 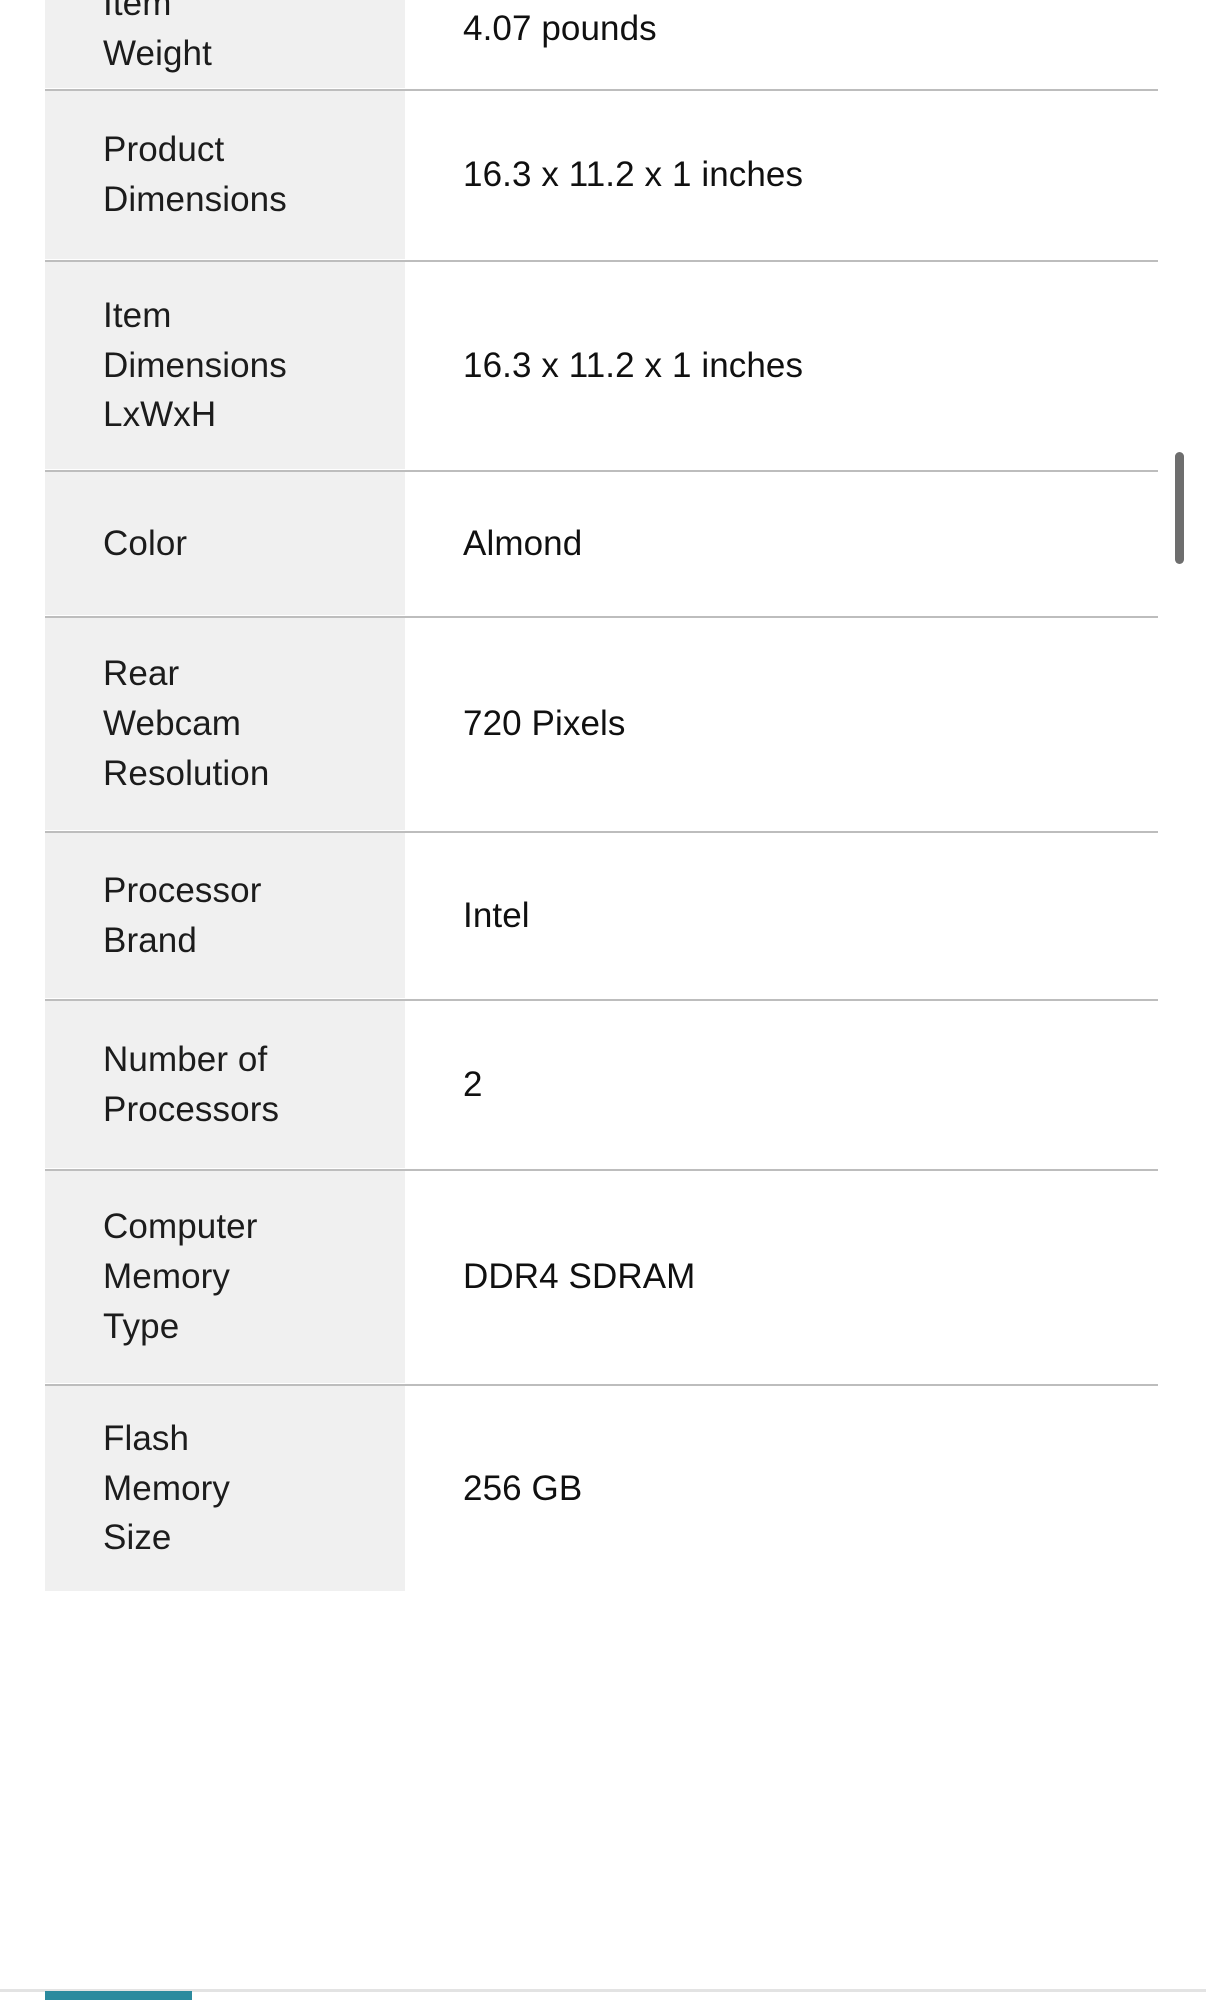 What do you see at coordinates (805, 44) in the screenshot?
I see `spec-value-cell: 4.07 pounds` at bounding box center [805, 44].